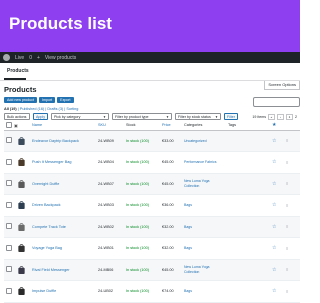 This screenshot has height=303, width=320. Describe the element at coordinates (63, 184) in the screenshot. I see `product-name-link: Overnight Duffle` at that location.